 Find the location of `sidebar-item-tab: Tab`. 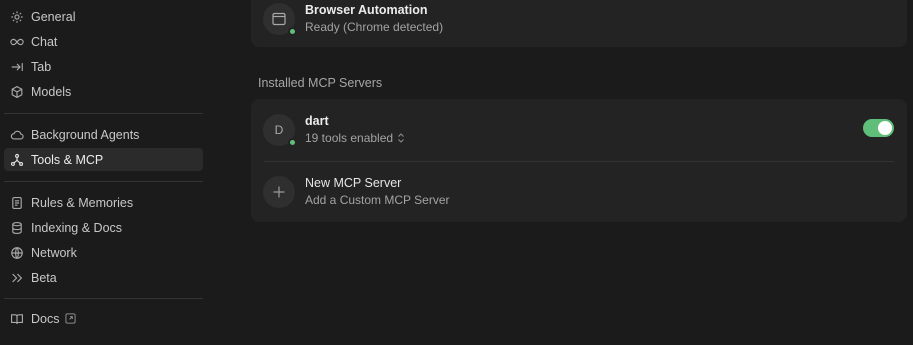

sidebar-item-tab: Tab is located at coordinates (103, 66).